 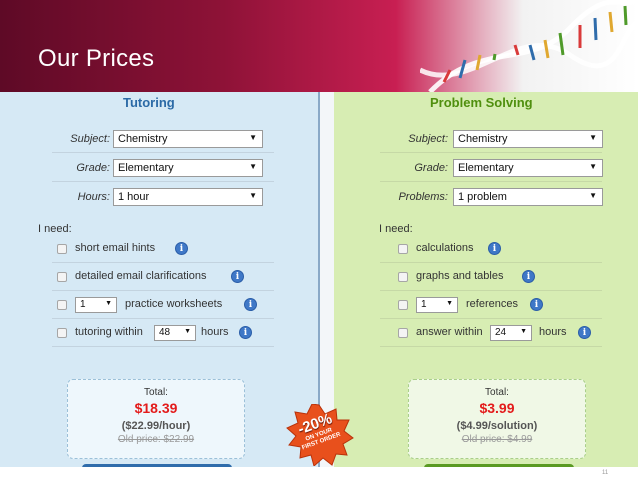 I want to click on old-price: Old price: $22.99, so click(x=156, y=439).